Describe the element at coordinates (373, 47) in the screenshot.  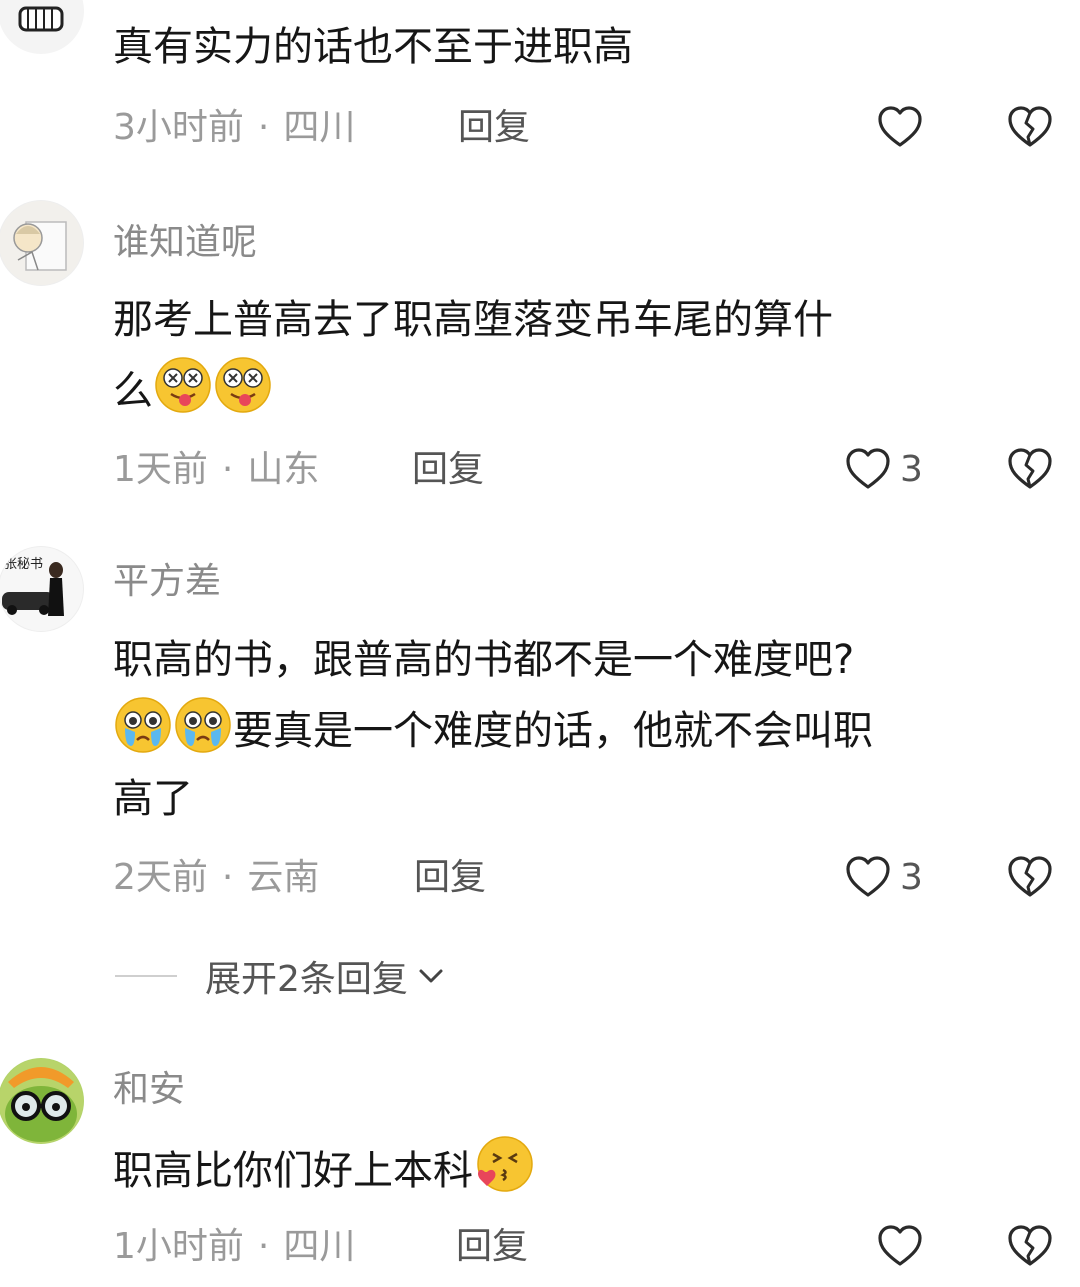
I see `comment-text: 真有实力的话也不至于进职高` at that location.